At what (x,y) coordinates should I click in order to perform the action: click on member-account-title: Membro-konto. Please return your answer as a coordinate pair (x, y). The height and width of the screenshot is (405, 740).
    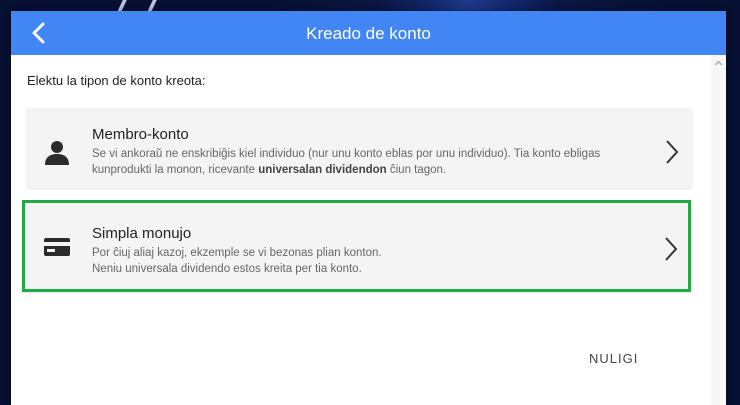
    Looking at the image, I should click on (140, 134).